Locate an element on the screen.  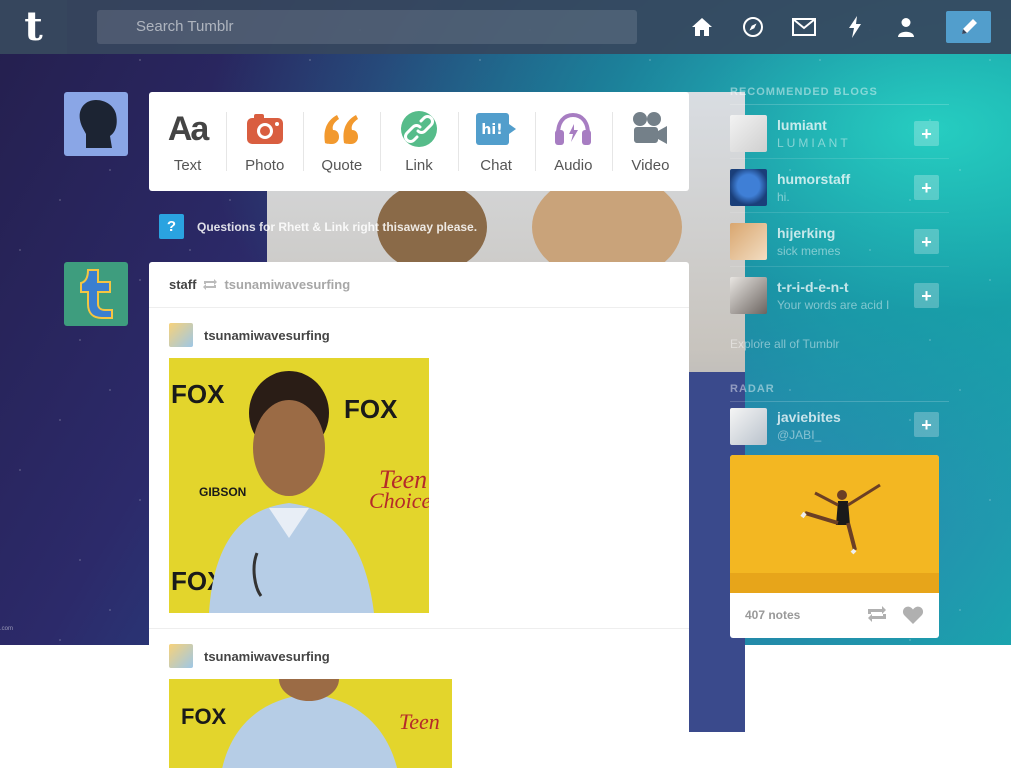
post-type-selector: Aa Text Photo Quote Link hi! Chat Audio is located at coordinates (419, 141).